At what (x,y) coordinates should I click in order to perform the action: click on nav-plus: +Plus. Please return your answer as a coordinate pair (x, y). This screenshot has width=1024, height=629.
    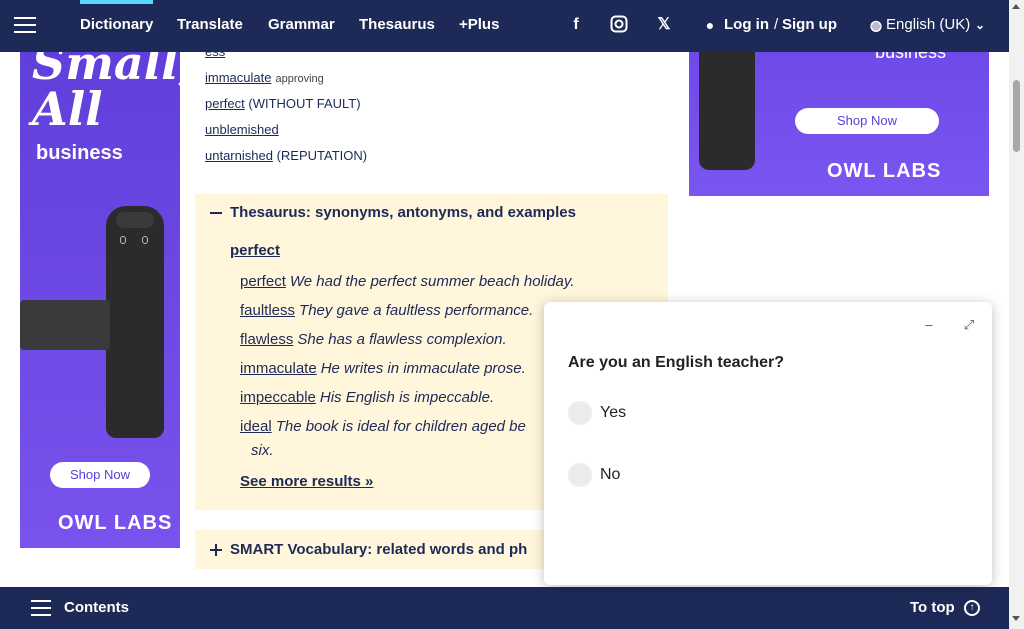
    Looking at the image, I should click on (479, 26).